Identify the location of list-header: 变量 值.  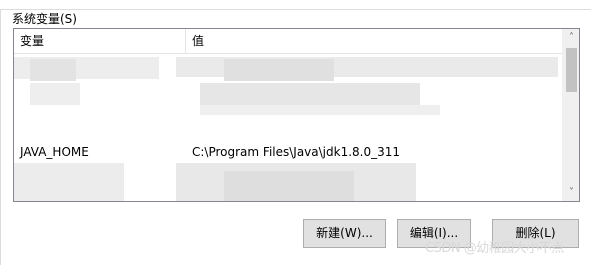
(288, 41).